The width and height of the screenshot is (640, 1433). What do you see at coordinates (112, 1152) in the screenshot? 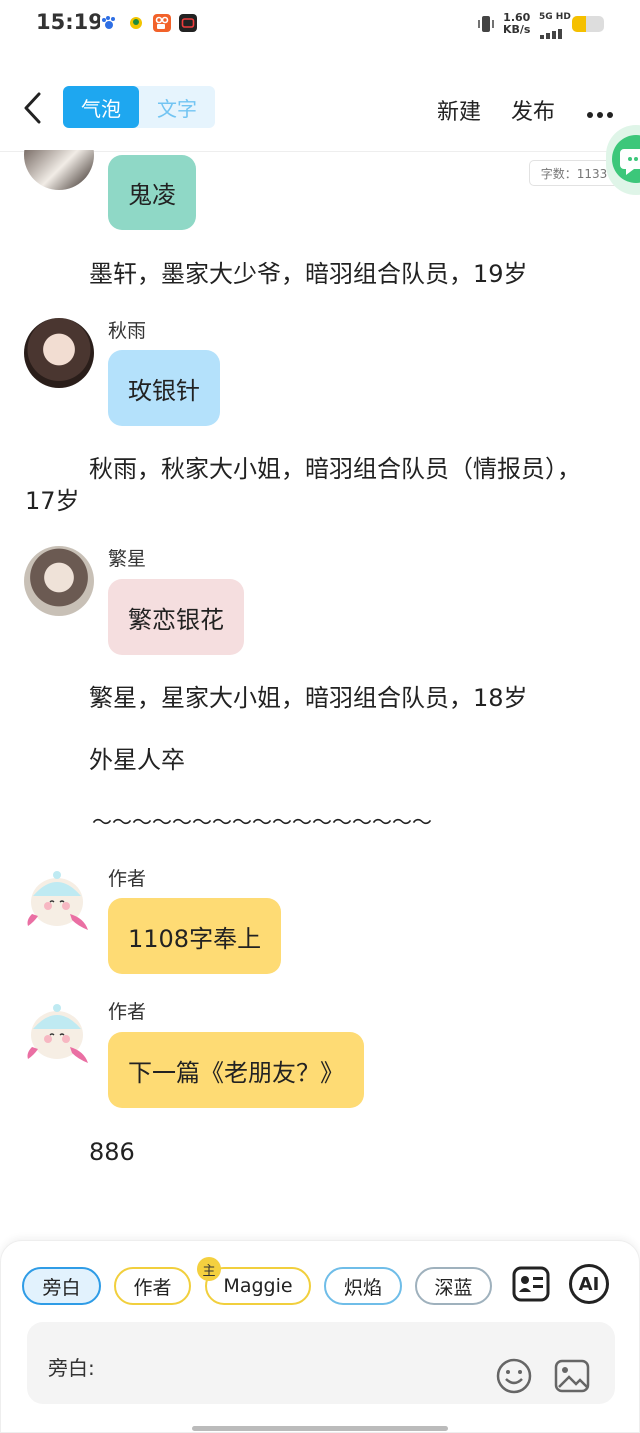
I see `narration-text: 886` at bounding box center [112, 1152].